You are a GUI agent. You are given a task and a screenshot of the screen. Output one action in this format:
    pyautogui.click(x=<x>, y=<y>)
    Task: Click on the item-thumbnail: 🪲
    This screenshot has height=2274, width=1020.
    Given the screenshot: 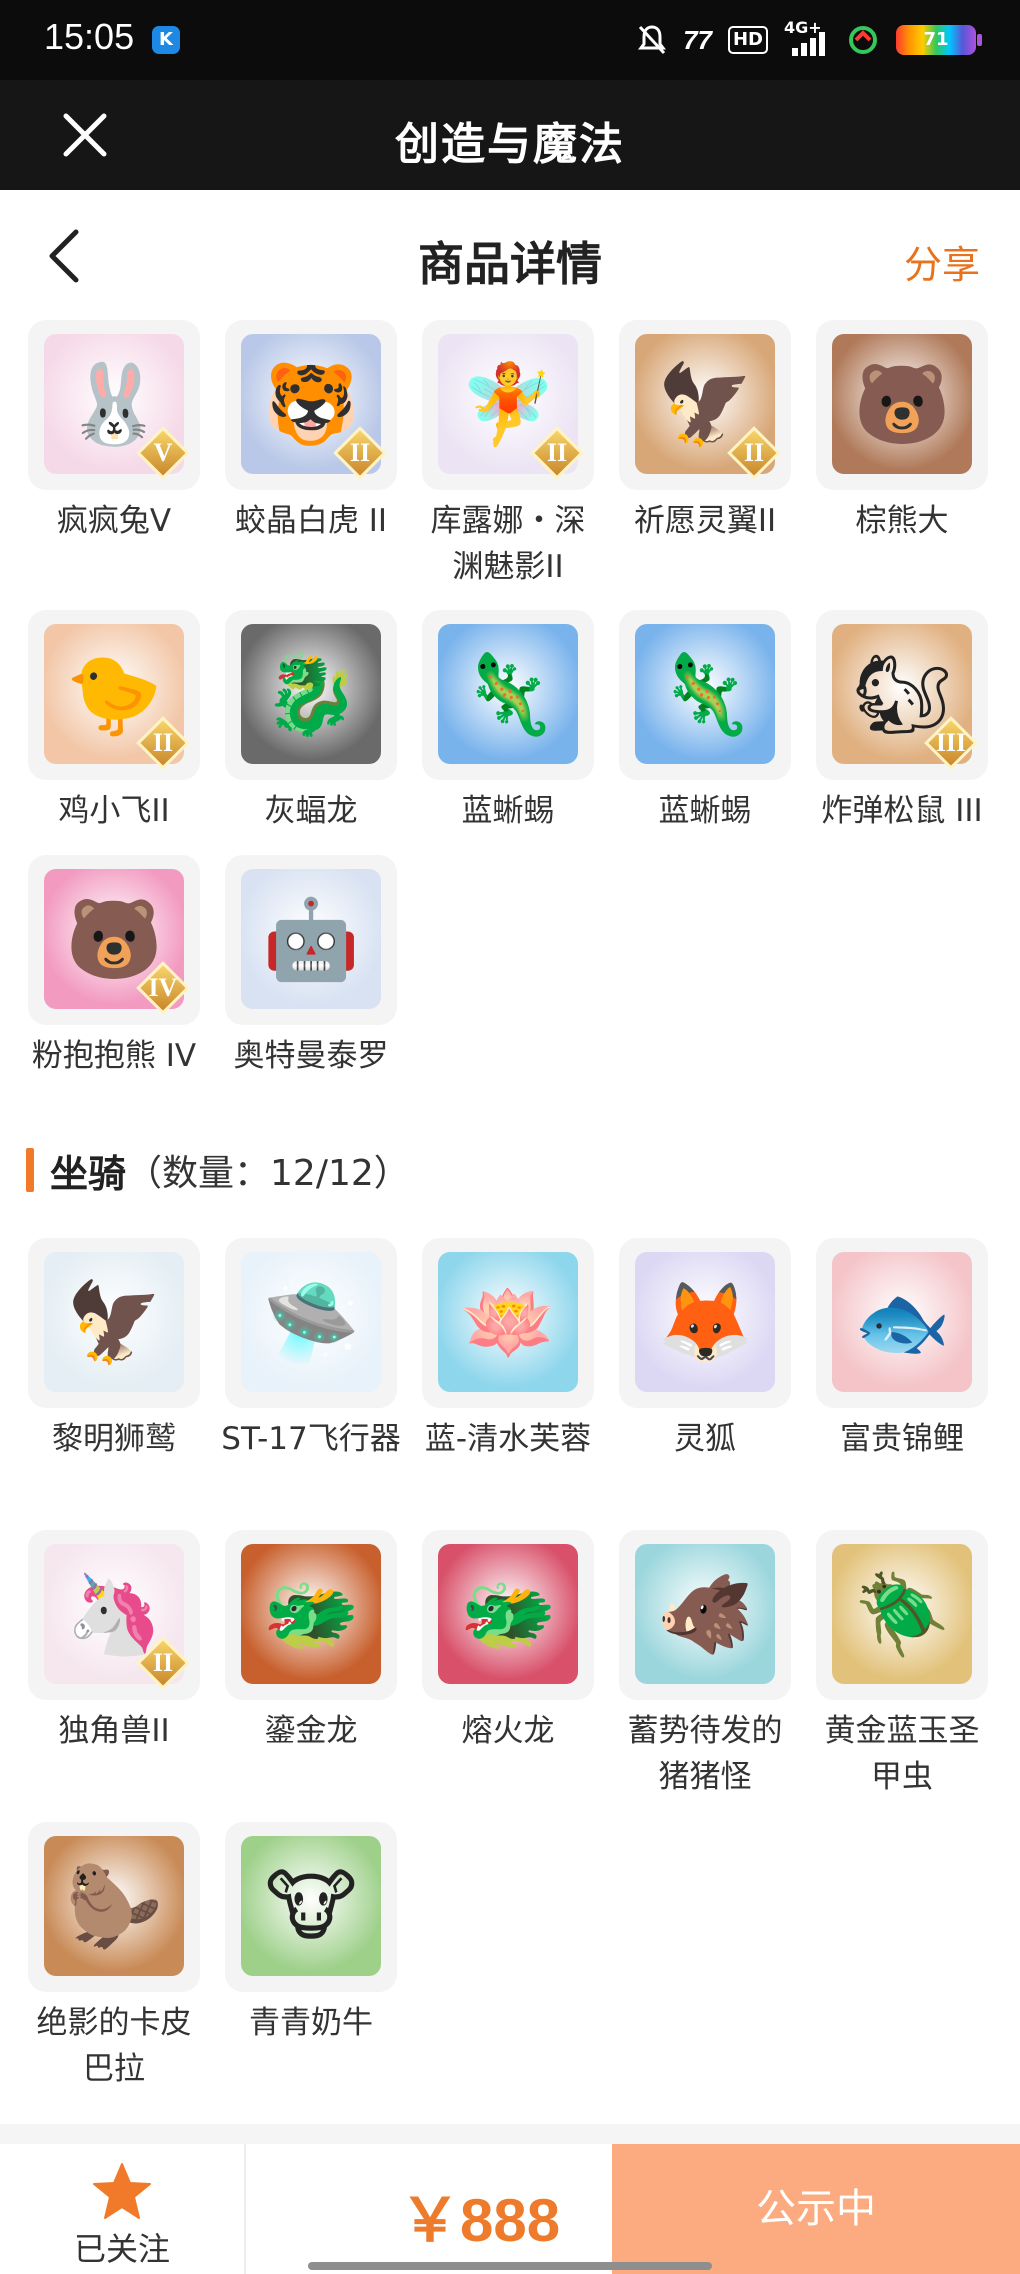 What is the action you would take?
    pyautogui.click(x=902, y=1615)
    